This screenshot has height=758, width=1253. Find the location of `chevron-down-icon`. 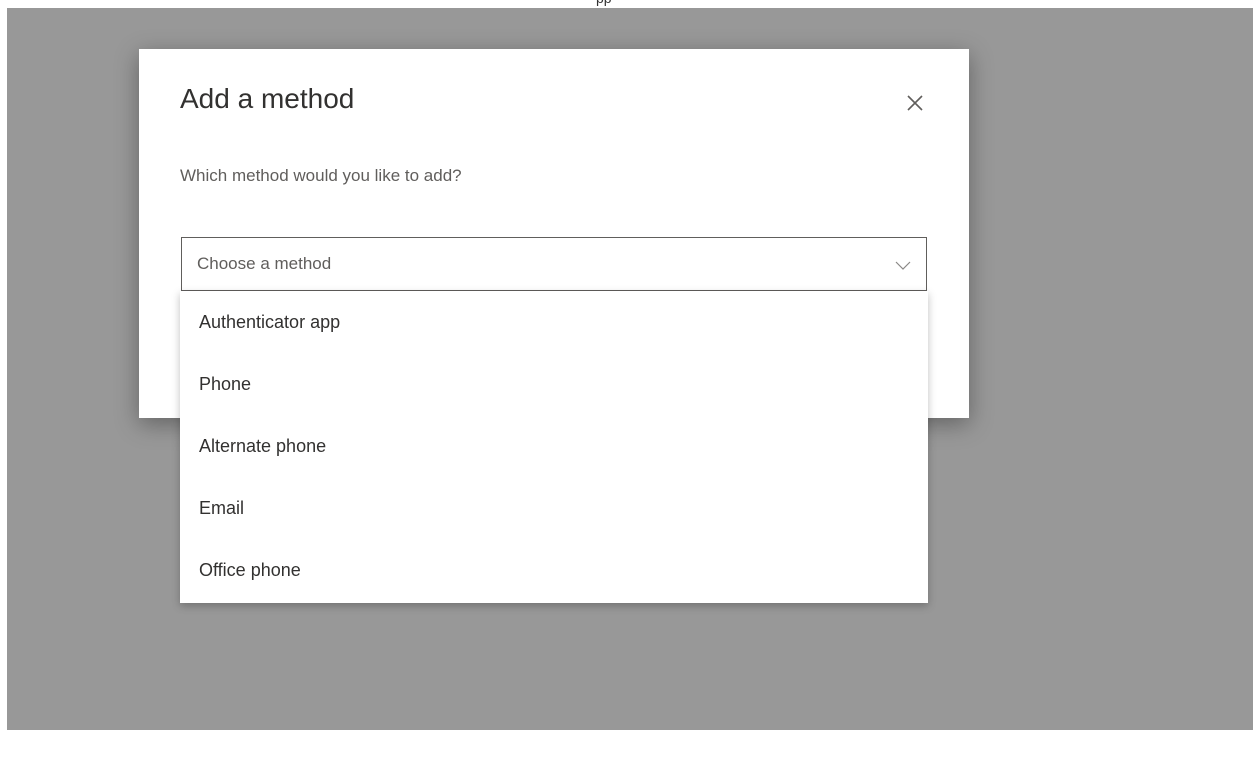

chevron-down-icon is located at coordinates (903, 265).